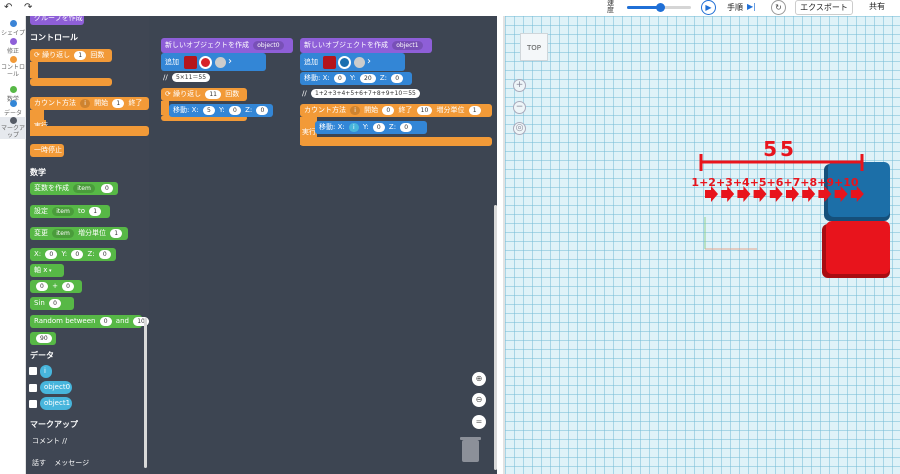 The image size is (900, 474). I want to click on move-block-1: 移動: X: 0 Y: 20 Z: 0, so click(356, 78).